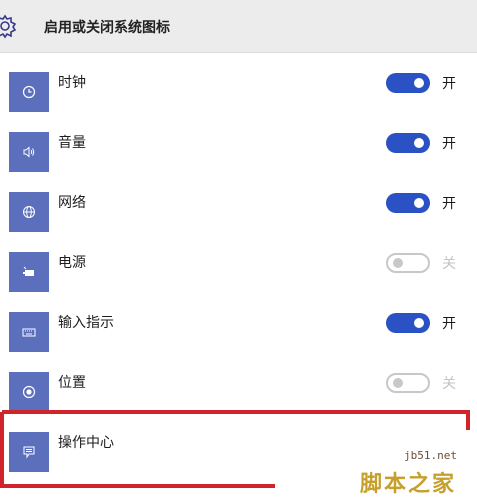  I want to click on network-toggle, so click(408, 203).